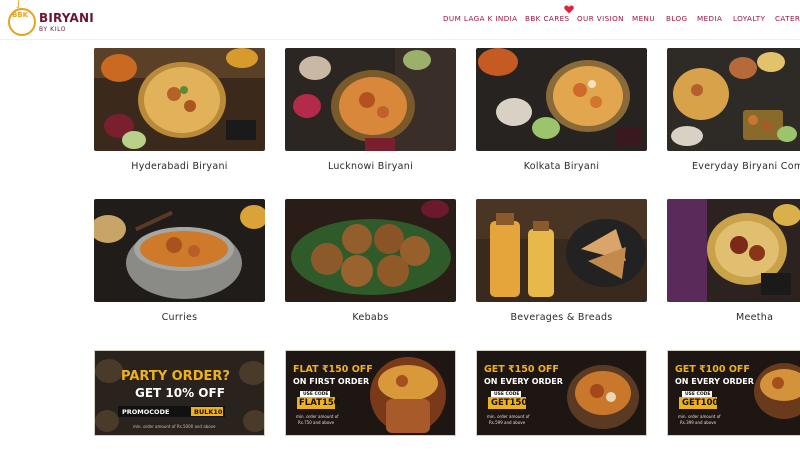  Describe the element at coordinates (53, 29) in the screenshot. I see `brand-tagline: BY KILO` at that location.